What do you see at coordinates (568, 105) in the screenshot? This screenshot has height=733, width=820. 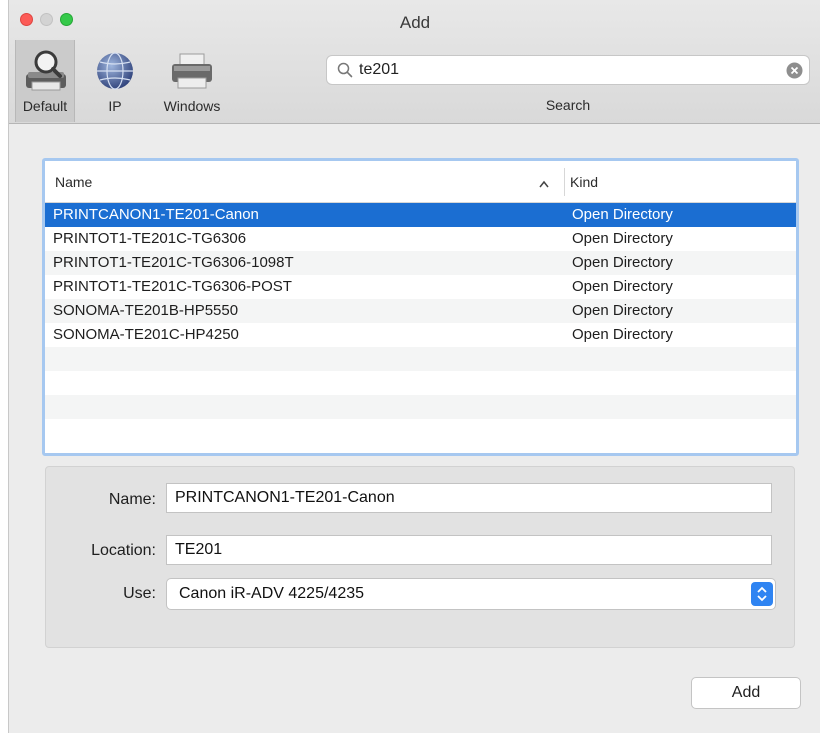 I see `search-toolbar-label: Search` at bounding box center [568, 105].